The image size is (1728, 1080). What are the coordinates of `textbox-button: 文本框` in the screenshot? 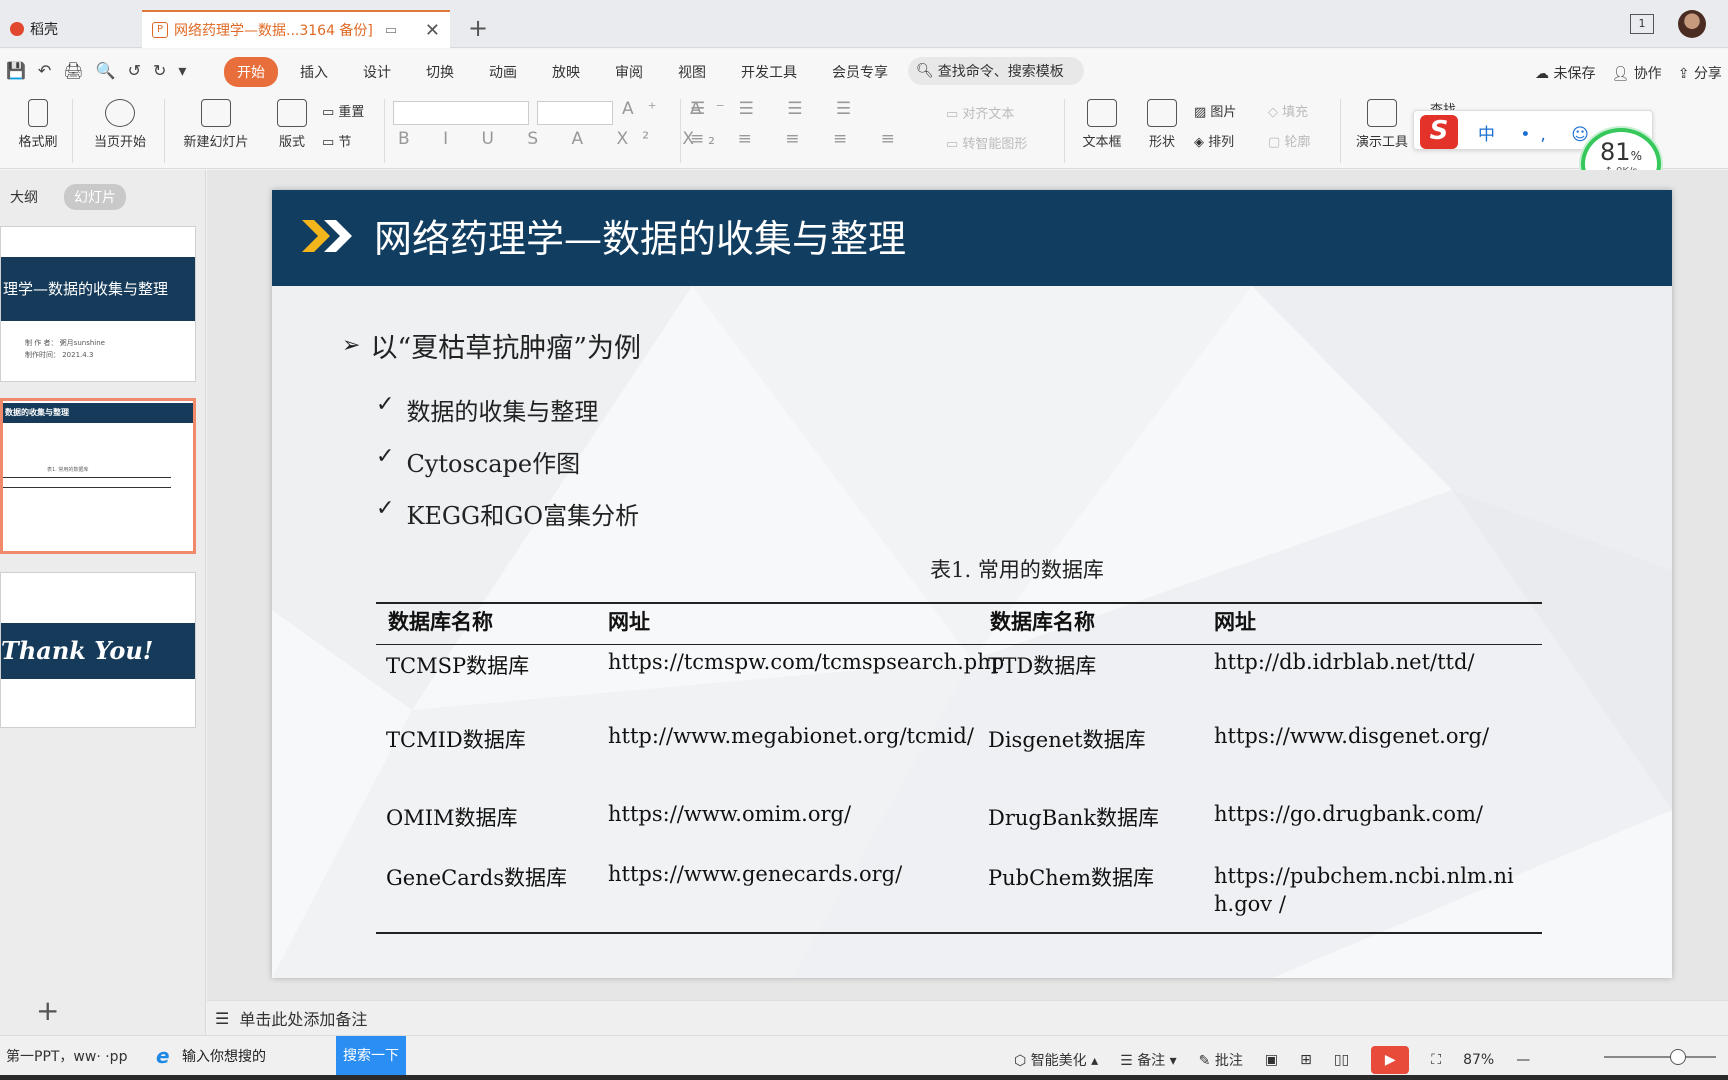 It's located at (1102, 124).